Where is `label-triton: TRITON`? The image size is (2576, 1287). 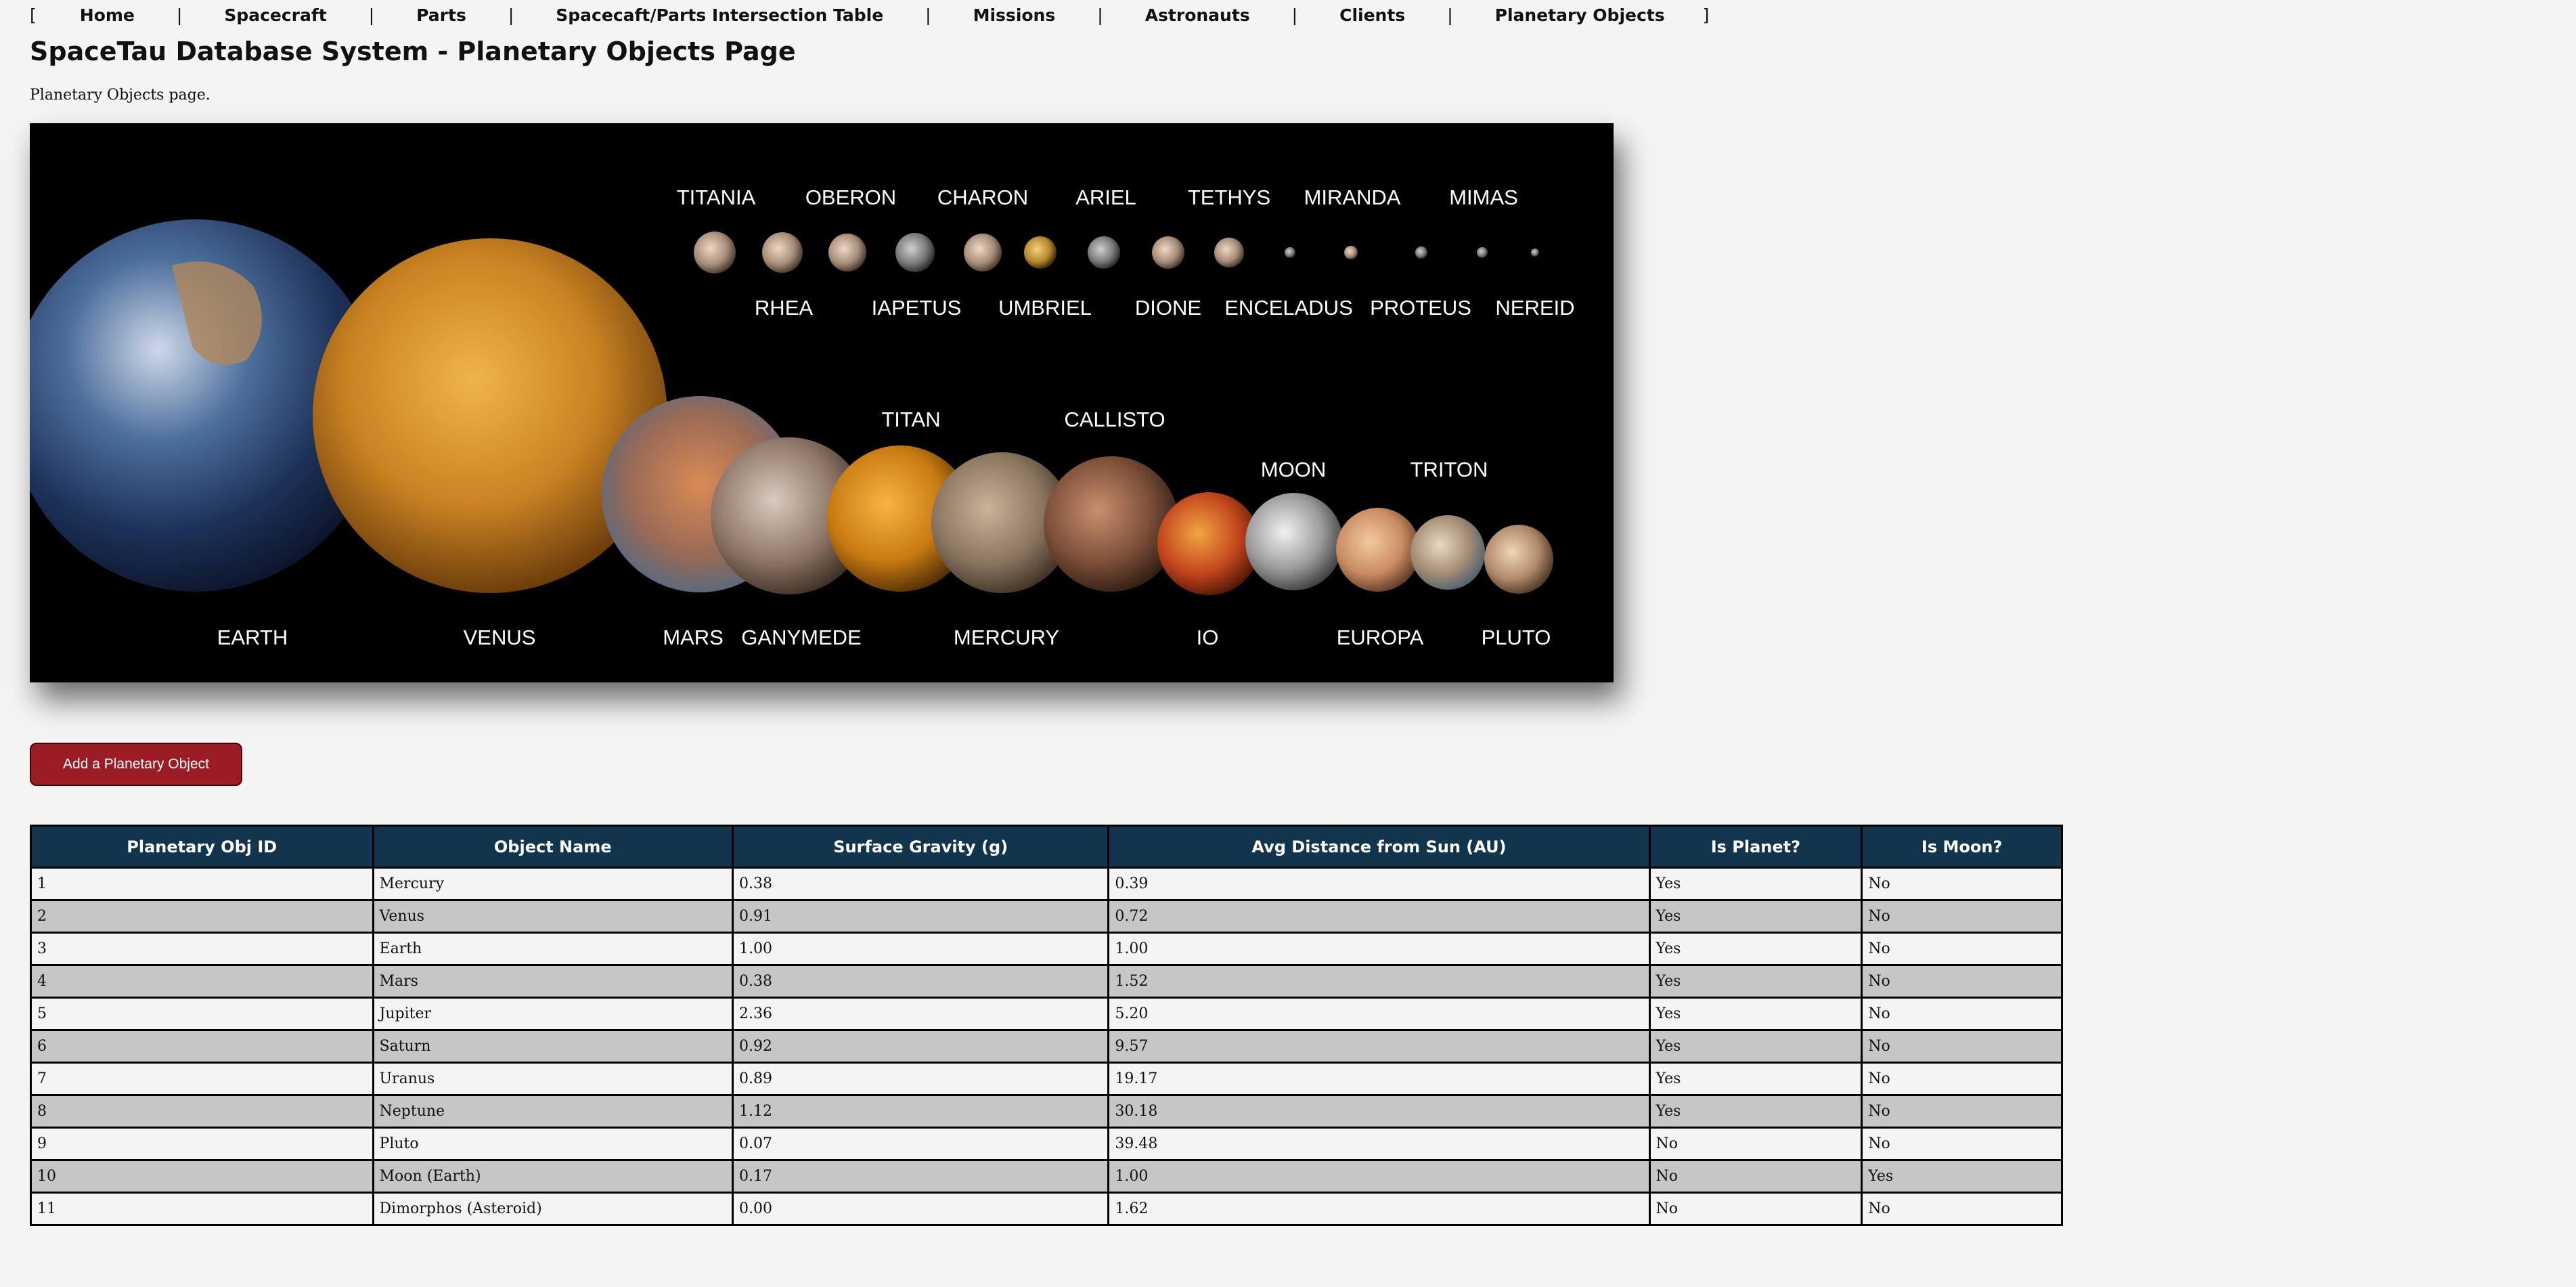
label-triton: TRITON is located at coordinates (1449, 469).